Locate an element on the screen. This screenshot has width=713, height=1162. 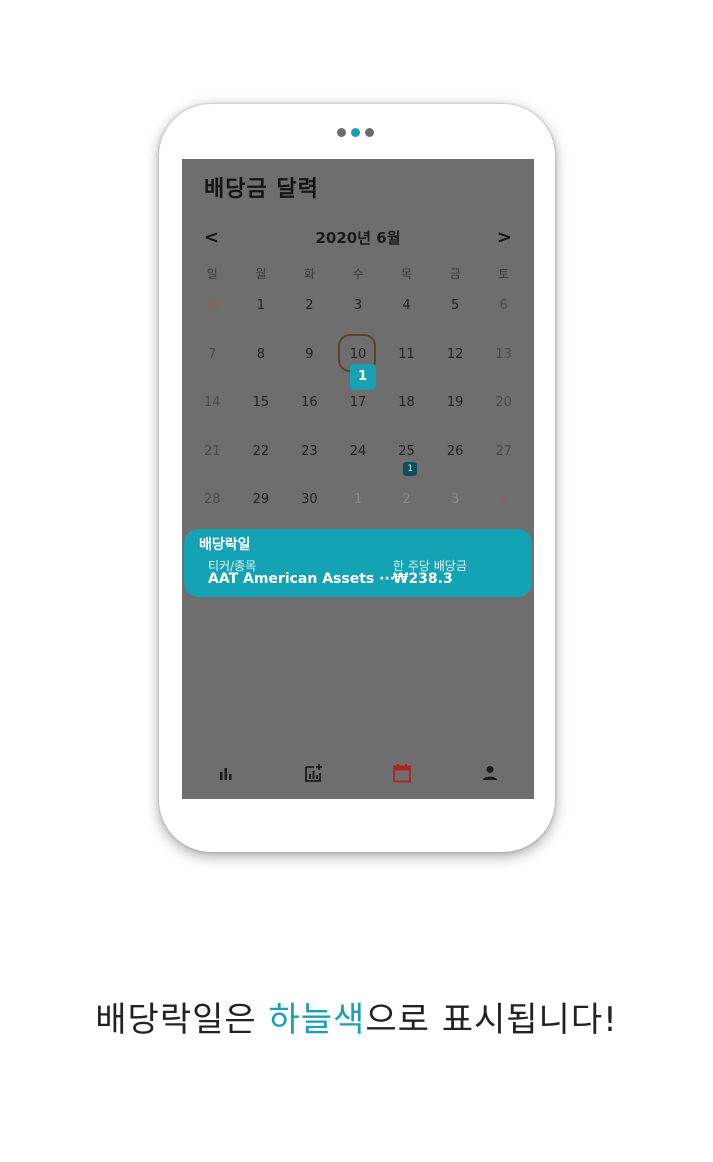
calendar-day: 24 is located at coordinates (358, 467).